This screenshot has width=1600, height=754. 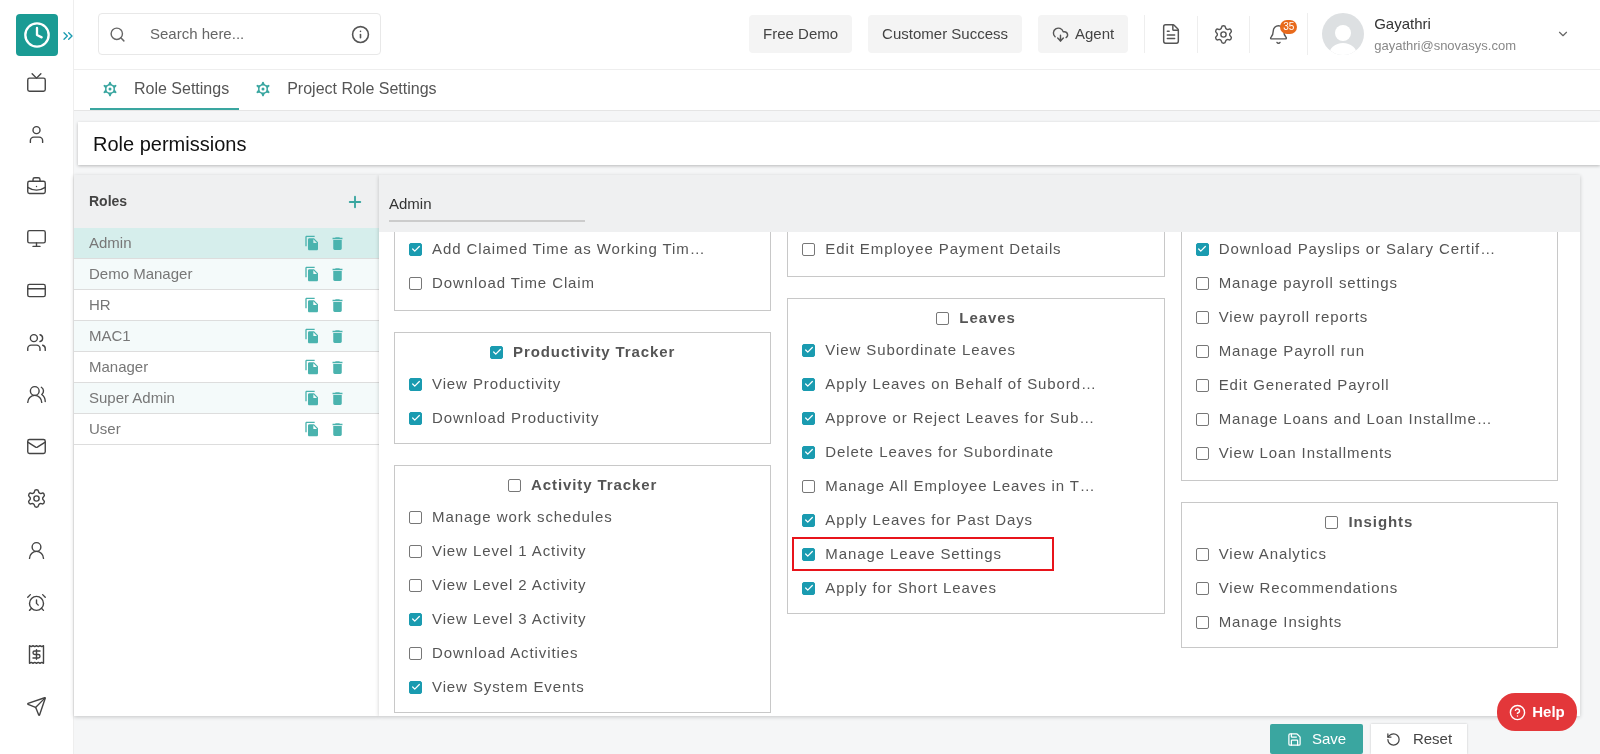 I want to click on role-row: Super Admin, so click(x=226, y=399).